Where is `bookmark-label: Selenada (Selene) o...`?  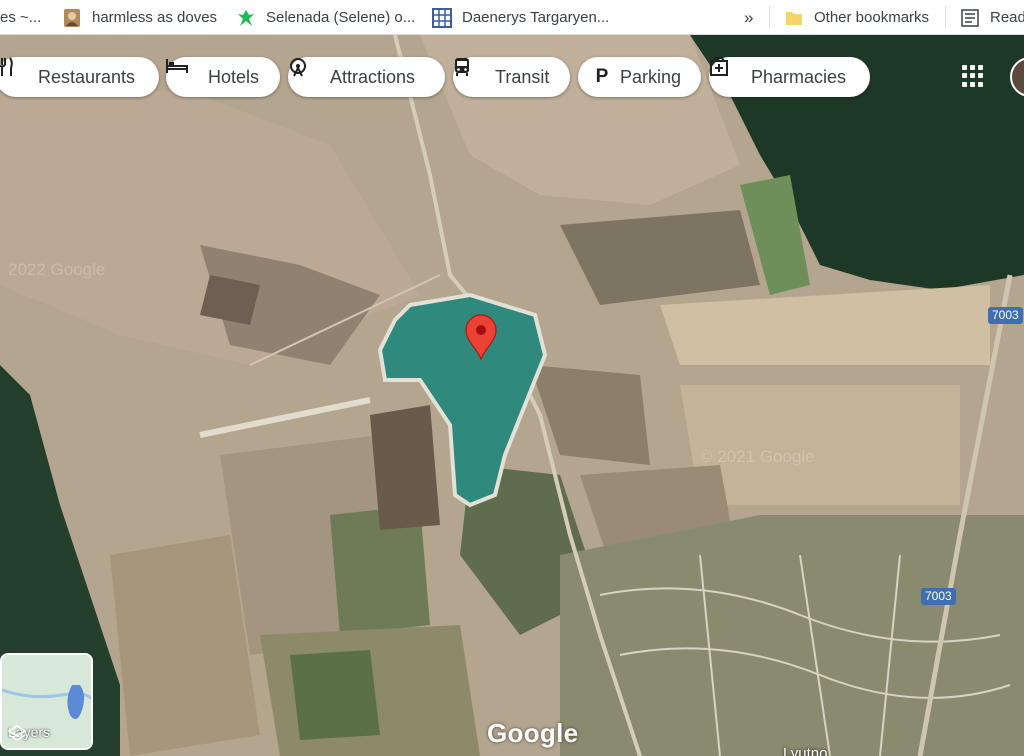 bookmark-label: Selenada (Selene) o... is located at coordinates (341, 17).